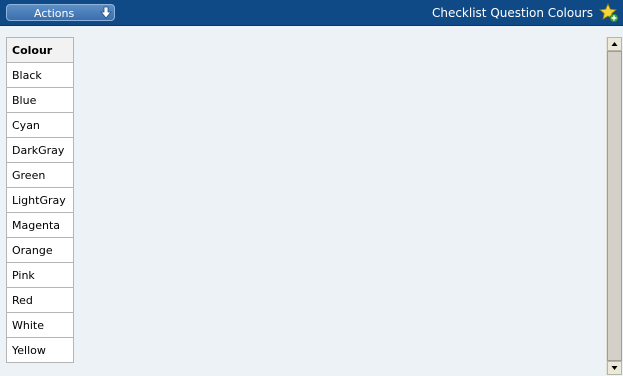  I want to click on table-row: Orange, so click(40, 250).